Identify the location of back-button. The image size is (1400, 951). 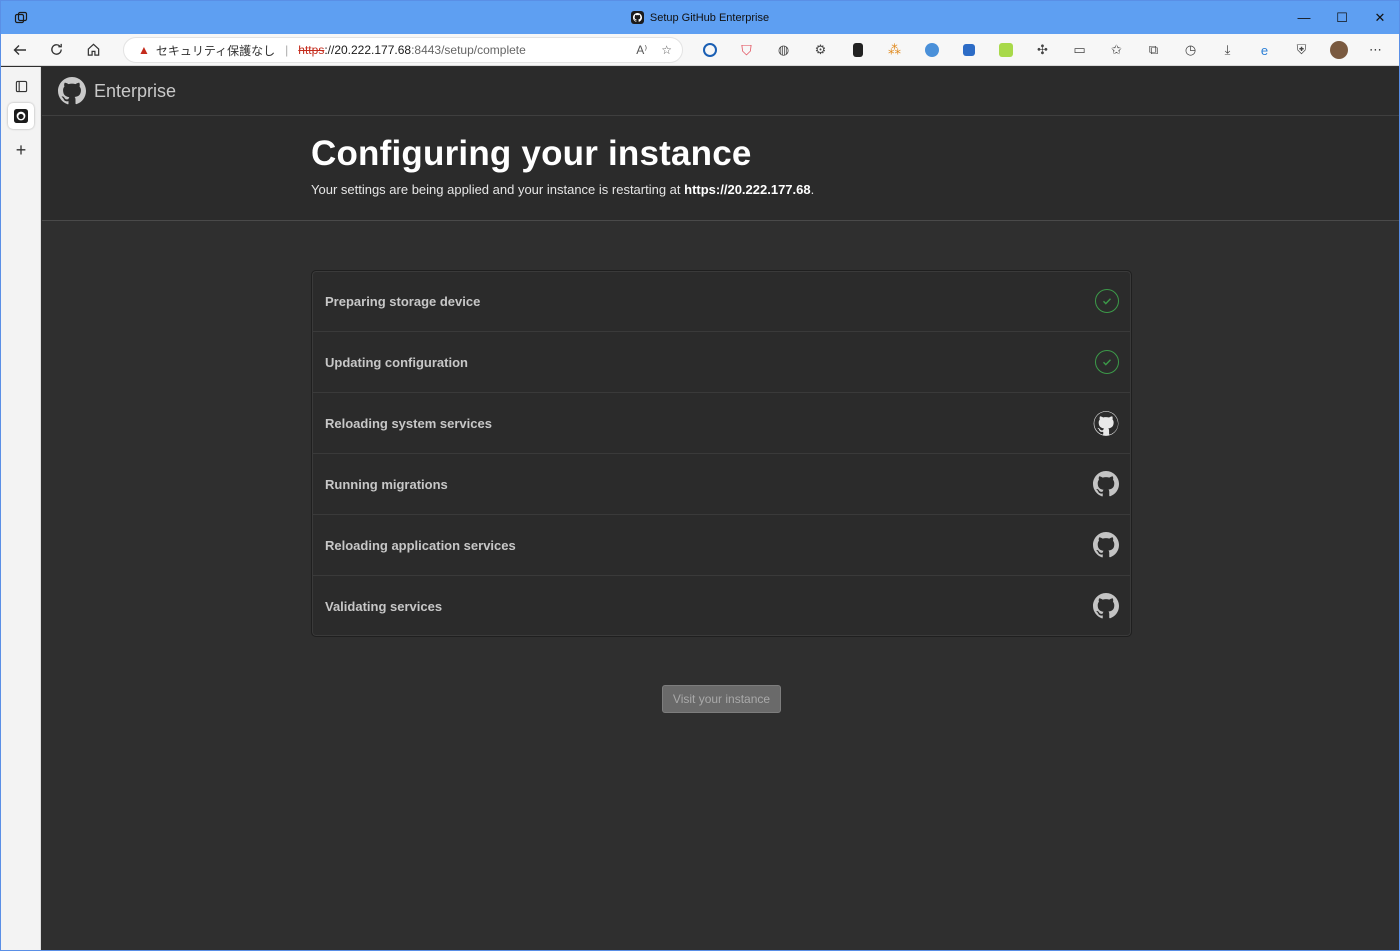
(19, 50).